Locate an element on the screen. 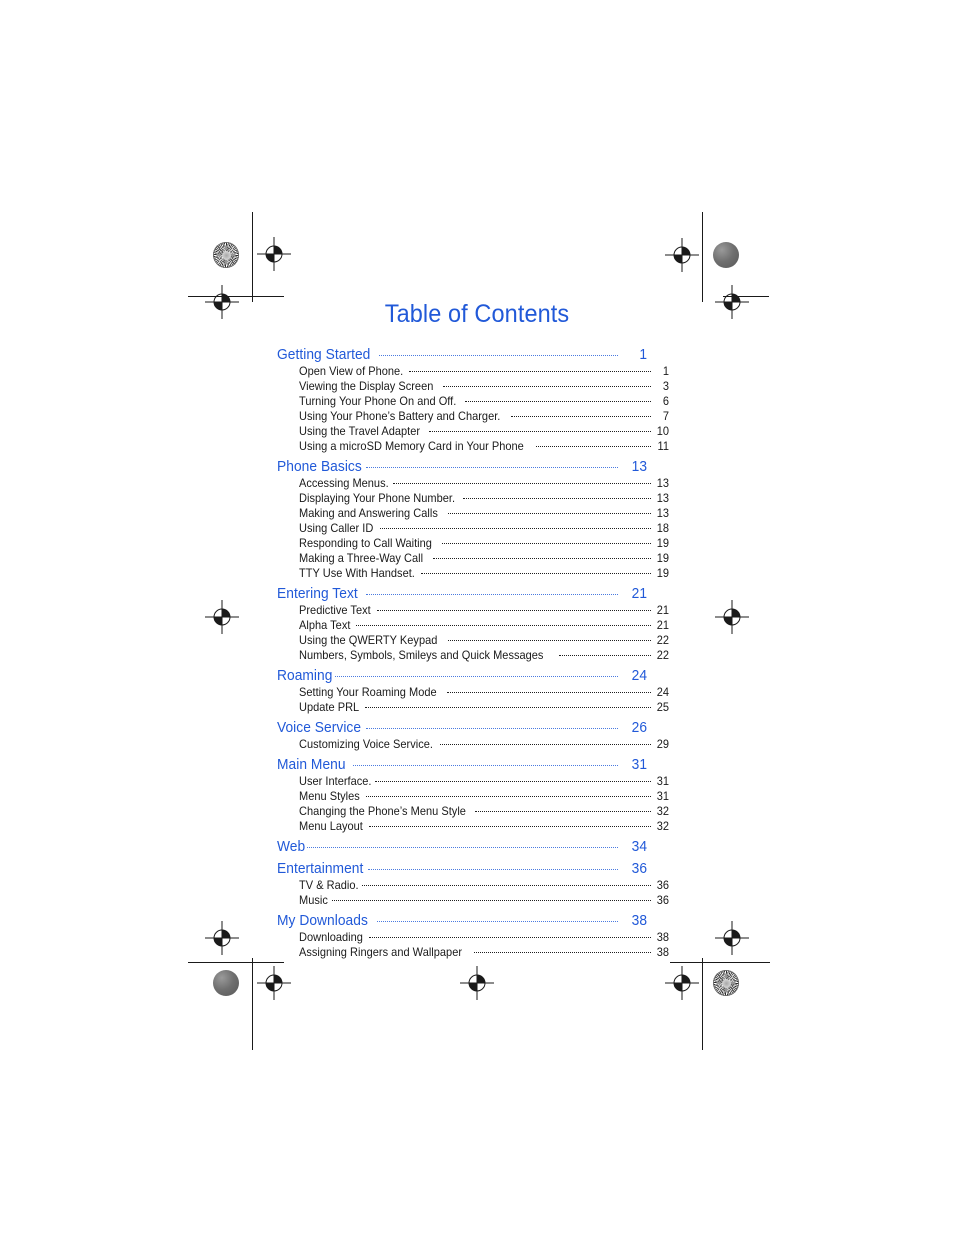 The height and width of the screenshot is (1235, 954). toc-entry-label: Update PRL is located at coordinates (329, 707).